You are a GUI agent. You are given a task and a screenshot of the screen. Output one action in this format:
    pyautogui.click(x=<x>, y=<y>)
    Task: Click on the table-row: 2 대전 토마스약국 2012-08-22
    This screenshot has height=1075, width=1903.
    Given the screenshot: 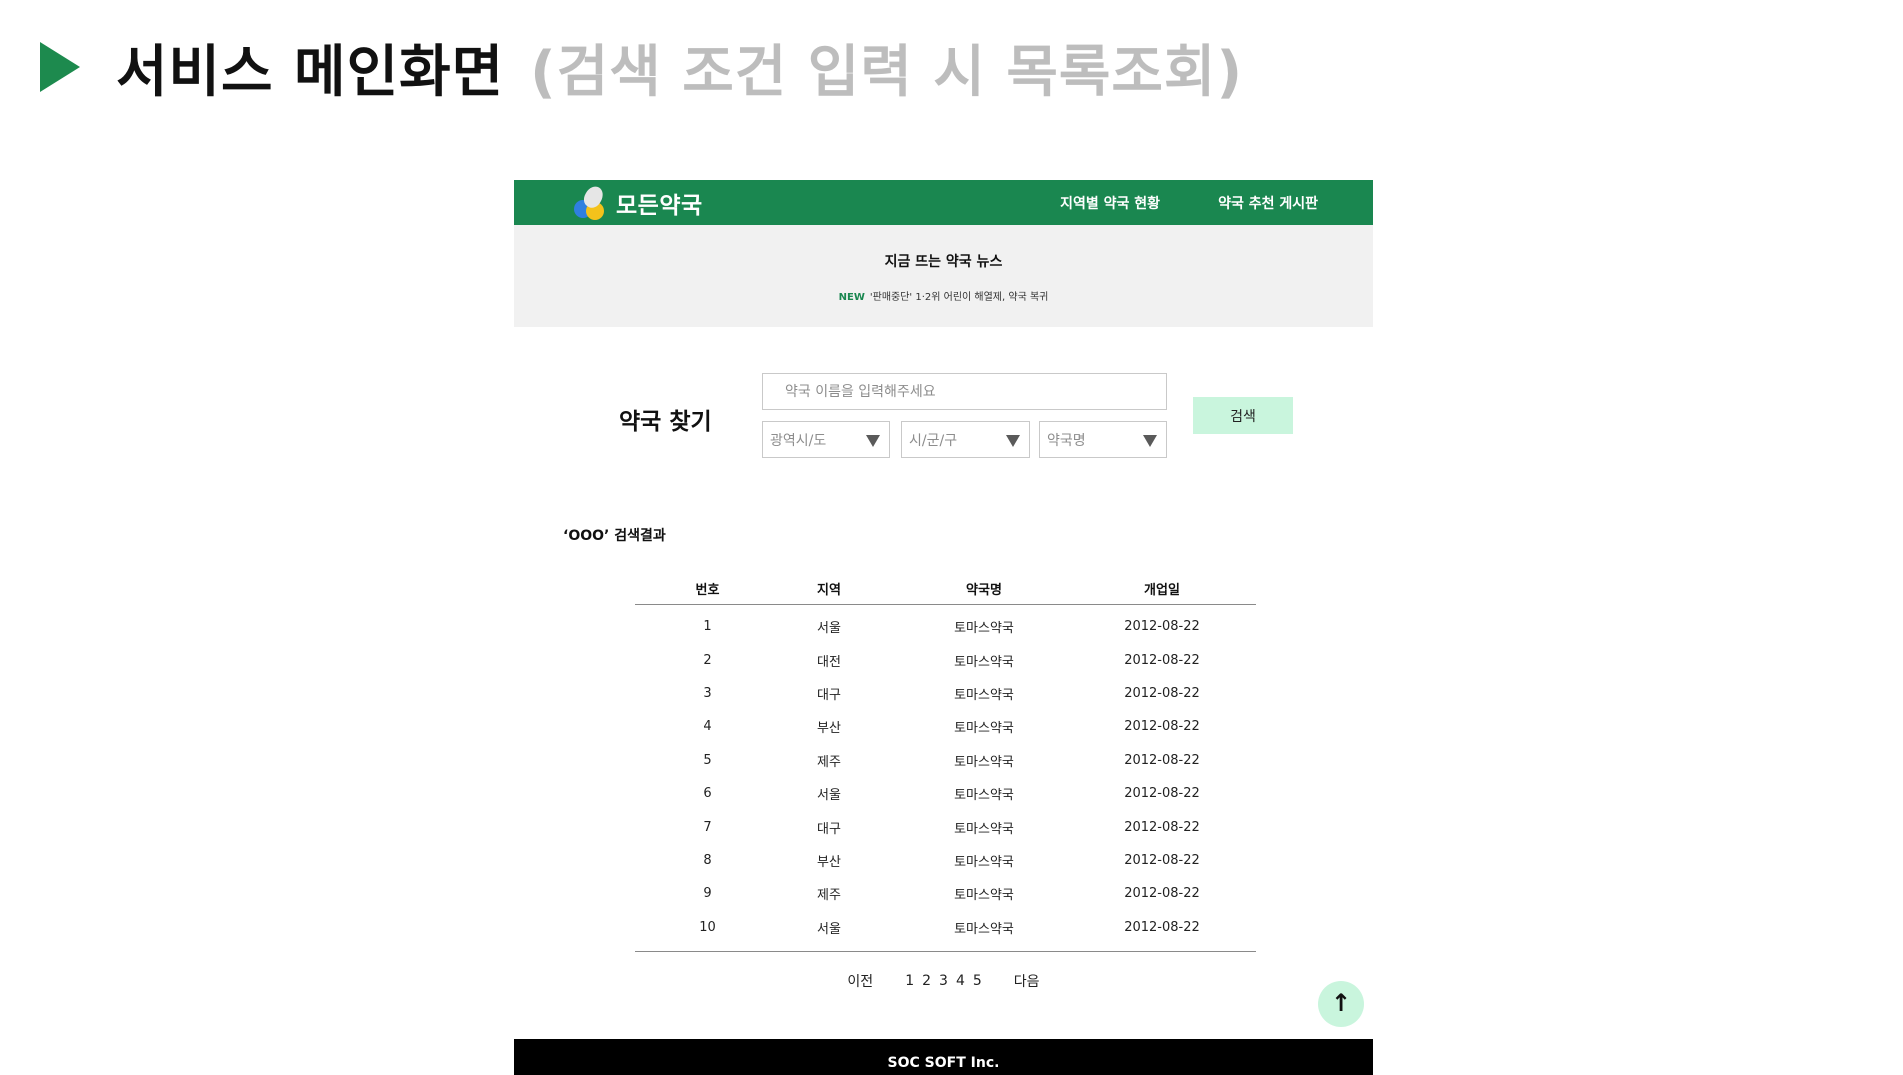 What is the action you would take?
    pyautogui.click(x=945, y=659)
    